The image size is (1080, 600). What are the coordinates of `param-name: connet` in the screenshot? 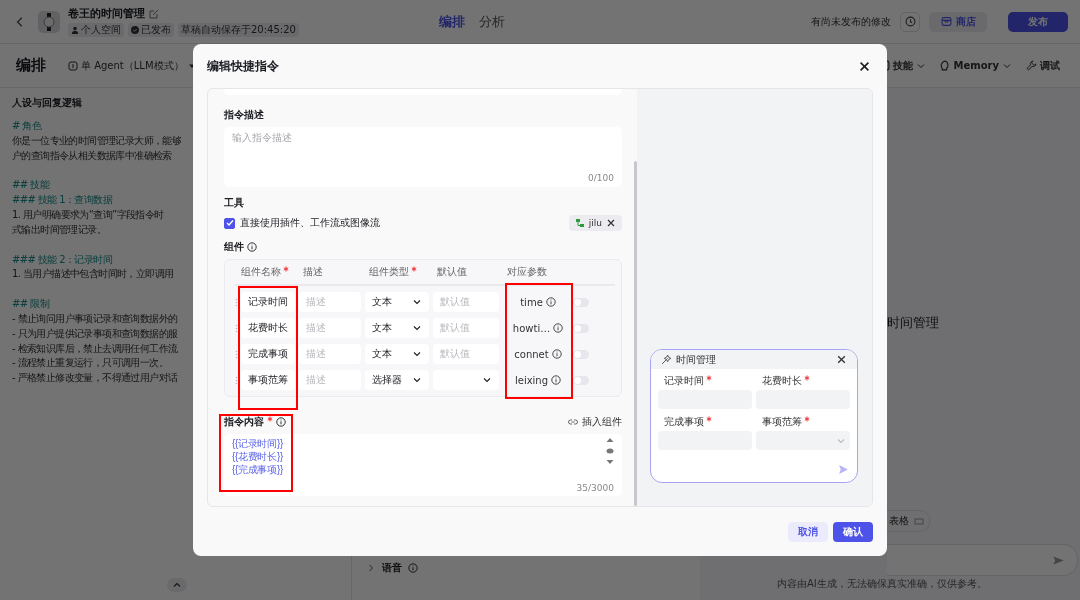 It's located at (531, 354).